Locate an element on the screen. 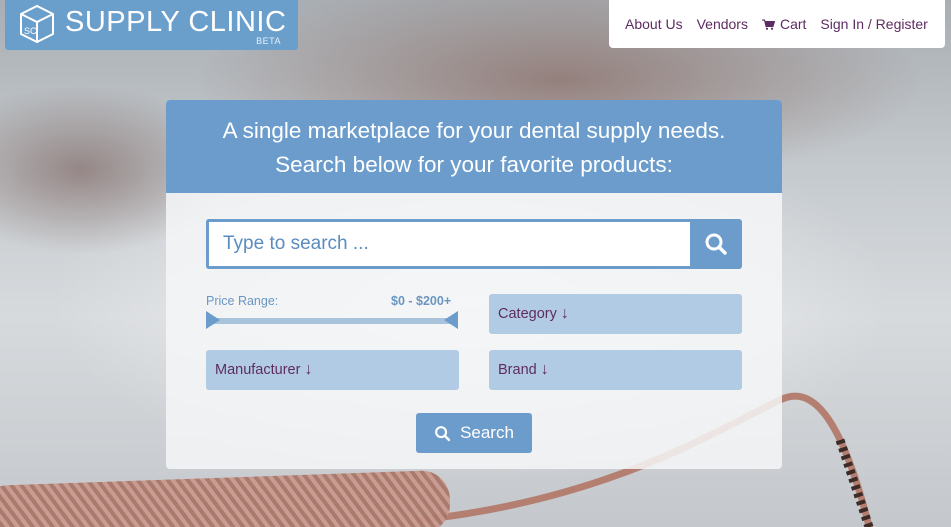 This screenshot has height=527, width=951. top-nav: About Us Vendors Cart Sign In / Register is located at coordinates (777, 24).